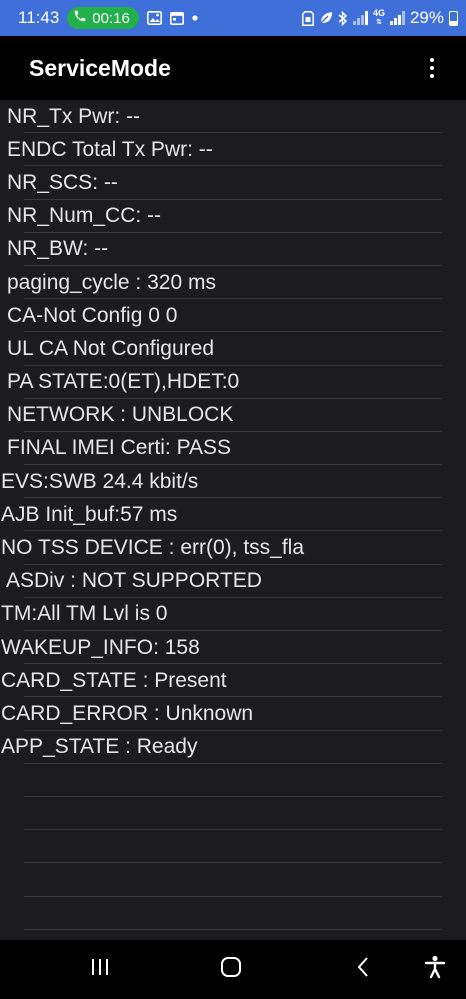  Describe the element at coordinates (120, 415) in the screenshot. I see `list-item-text: NETWORK : UNBLOCK` at that location.